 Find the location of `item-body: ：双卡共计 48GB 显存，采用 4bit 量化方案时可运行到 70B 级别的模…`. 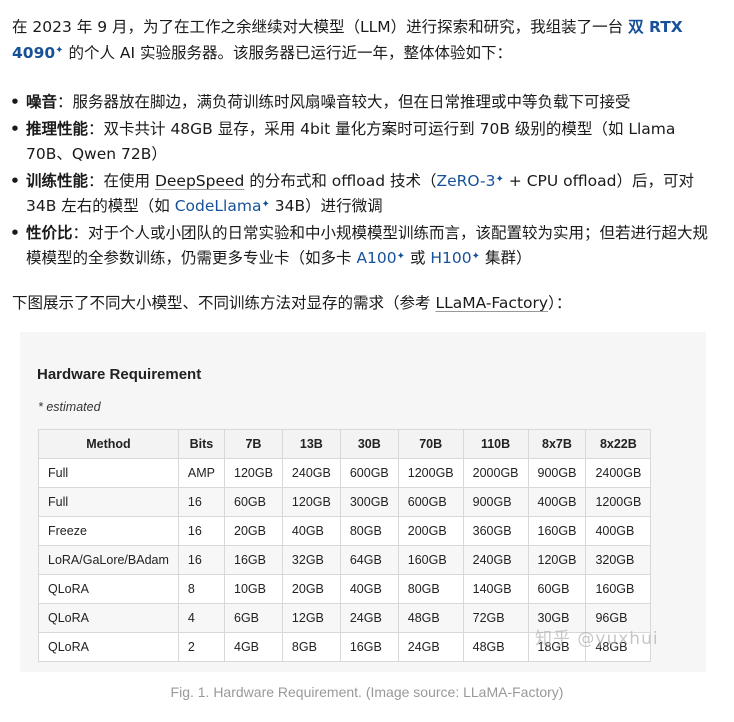

item-body: ：双卡共计 48GB 显存，采用 4bit 量化方案时可运行到 70B 级别的模… is located at coordinates (351, 141).